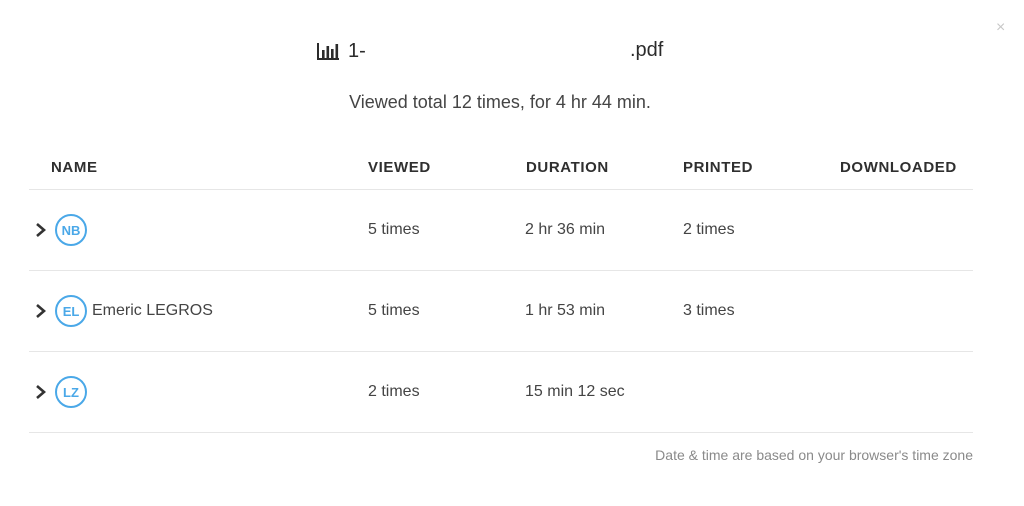 The height and width of the screenshot is (506, 1024). What do you see at coordinates (71, 392) in the screenshot?
I see `avatar: LZ` at bounding box center [71, 392].